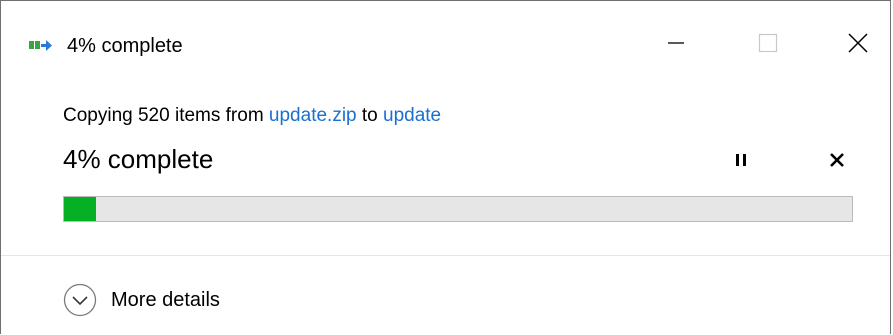  What do you see at coordinates (370, 115) in the screenshot?
I see `copy-connector: to` at bounding box center [370, 115].